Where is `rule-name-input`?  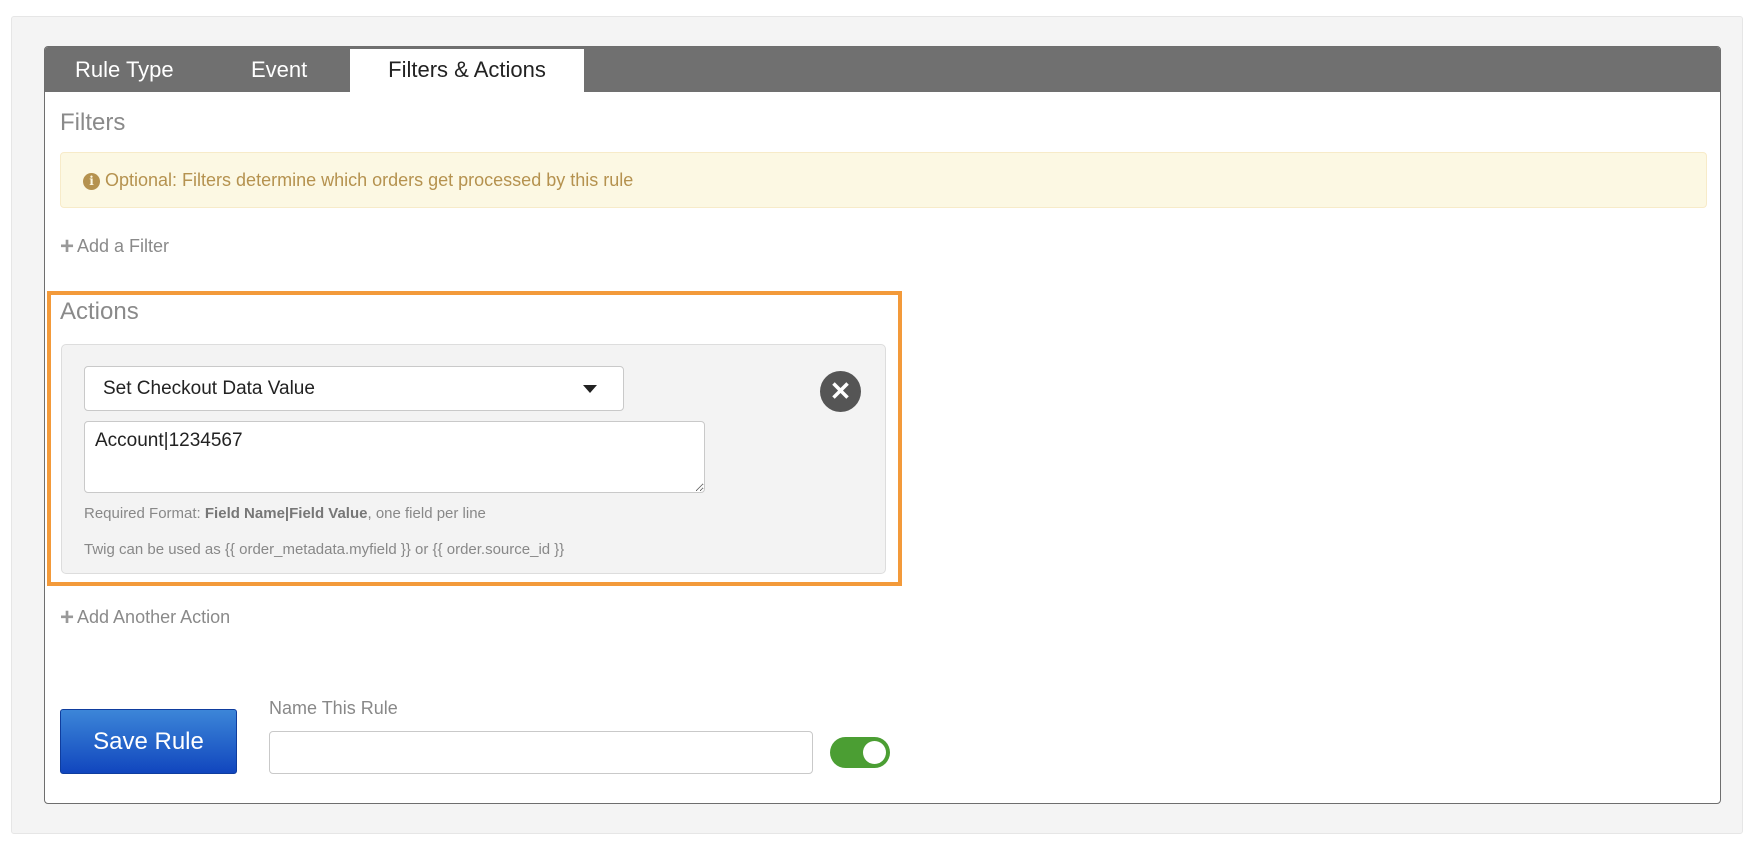
rule-name-input is located at coordinates (541, 752).